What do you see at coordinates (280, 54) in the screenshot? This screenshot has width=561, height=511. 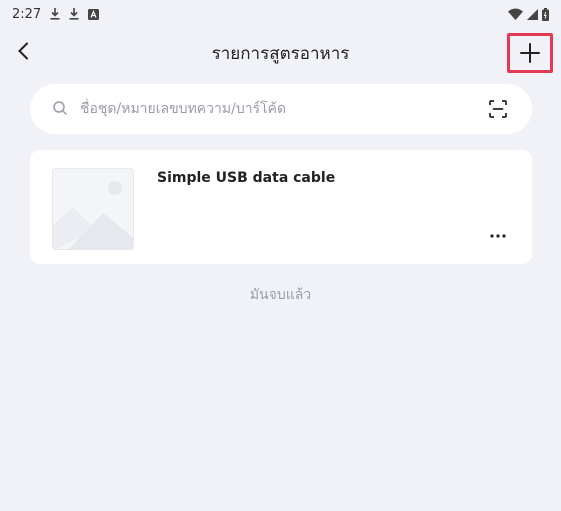 I see `page-title: รายการสูตรอาหาร` at bounding box center [280, 54].